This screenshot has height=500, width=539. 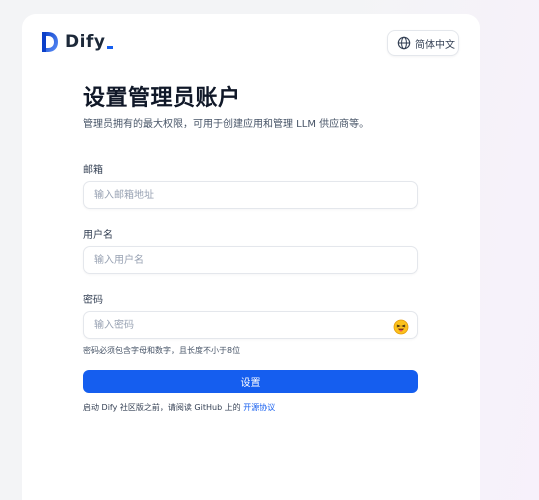 What do you see at coordinates (401, 327) in the screenshot?
I see `face-emoji-icon` at bounding box center [401, 327].